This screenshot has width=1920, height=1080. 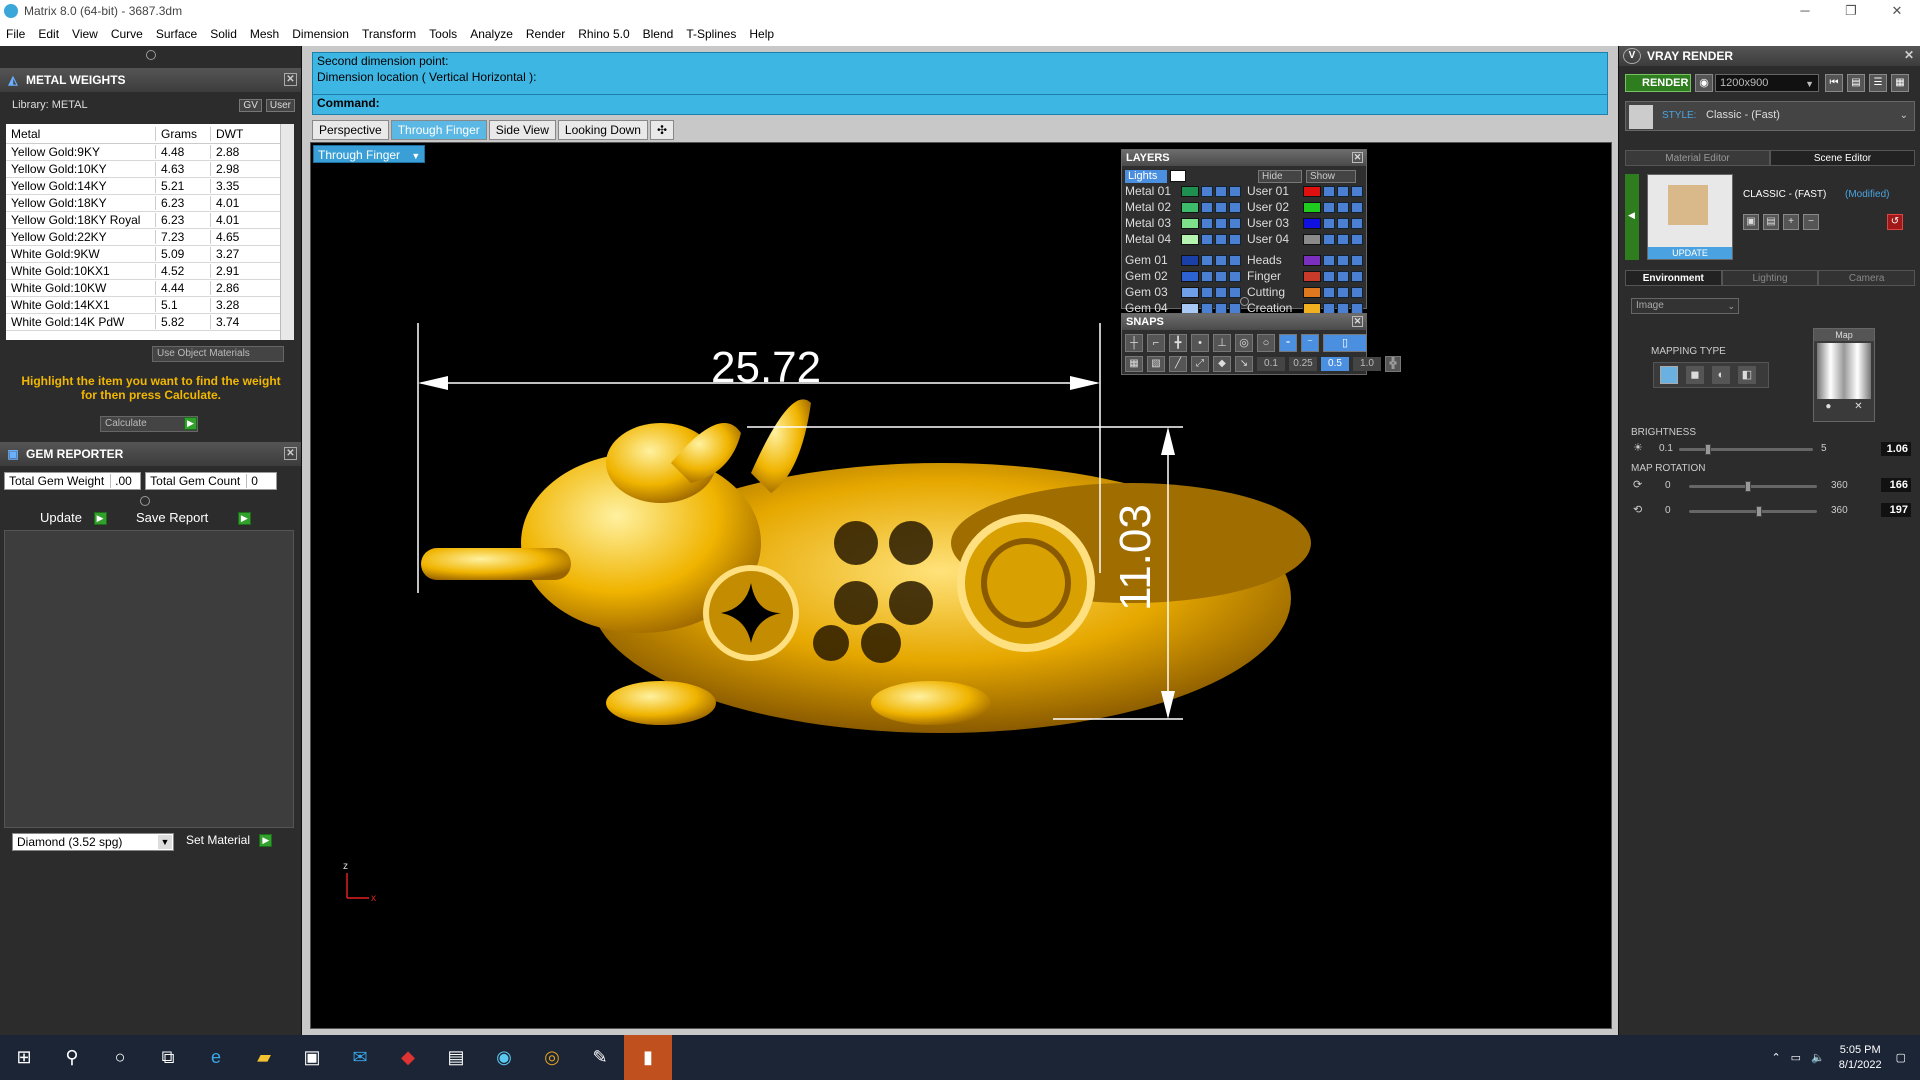 What do you see at coordinates (176, 34) in the screenshot?
I see `menu-surface: Surface` at bounding box center [176, 34].